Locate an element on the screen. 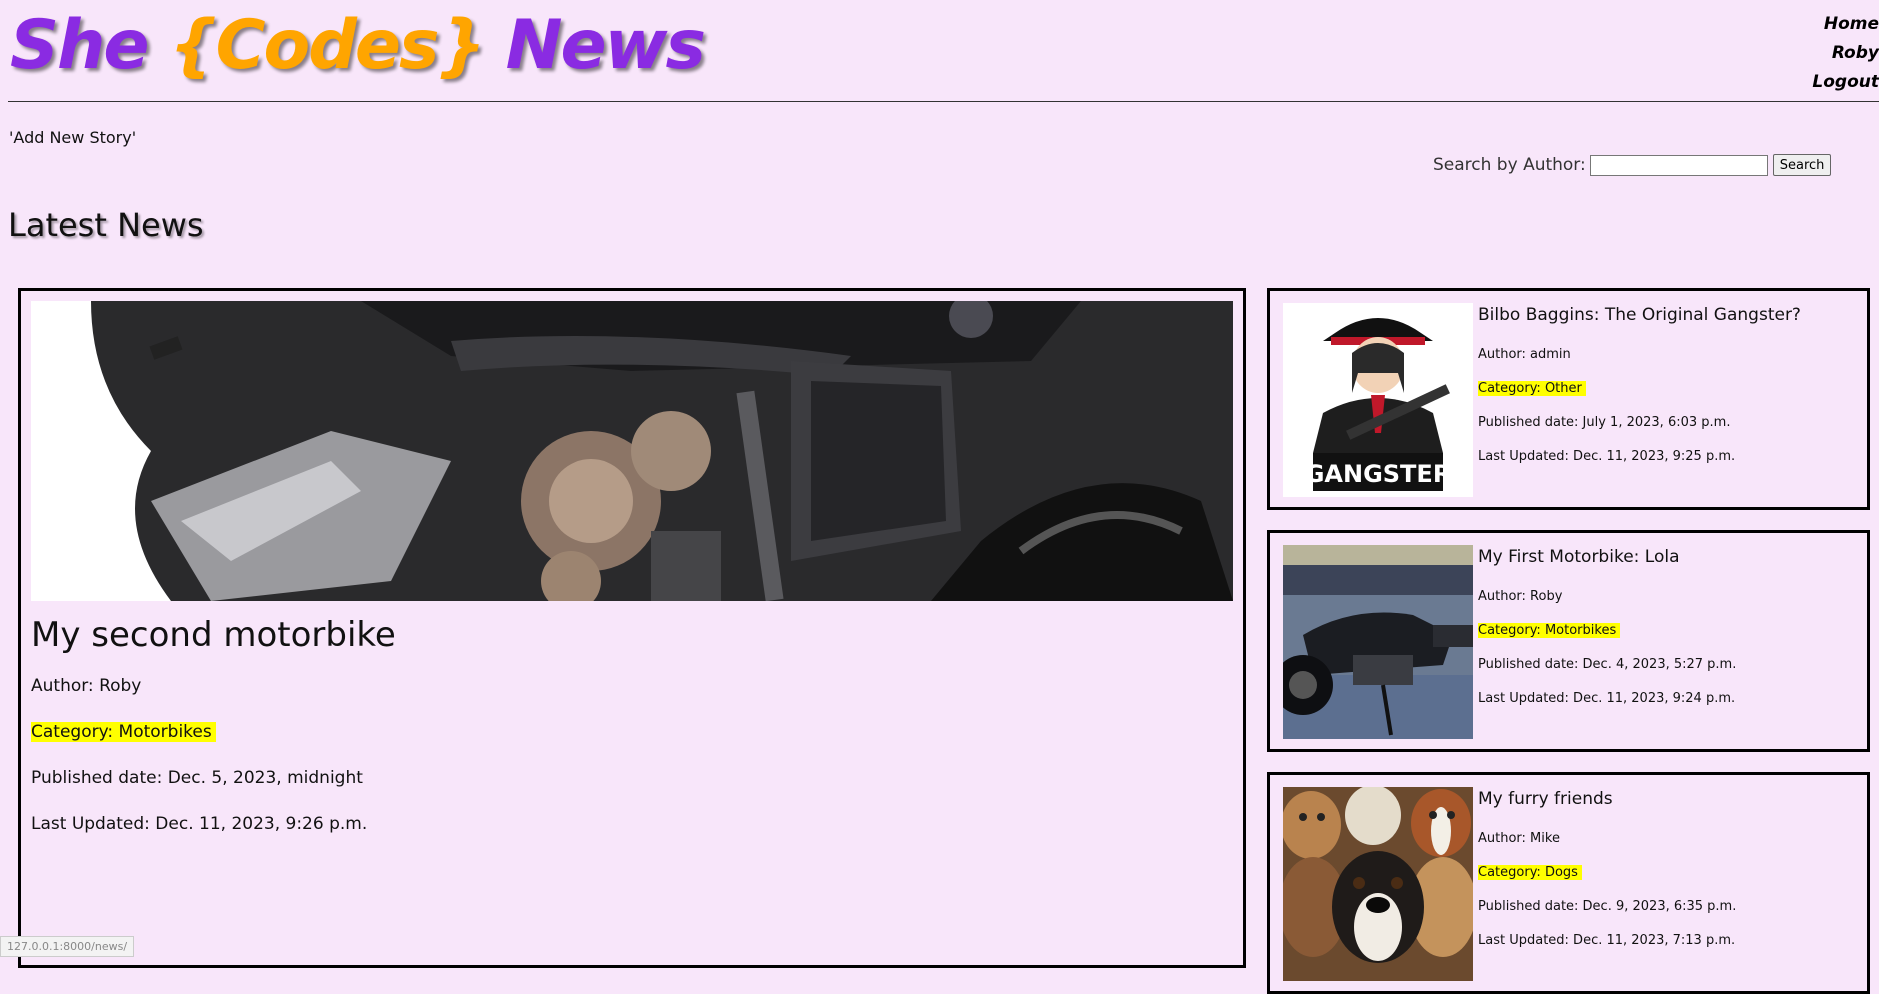  featured-story-category: Category: Motorbikes is located at coordinates (123, 732).